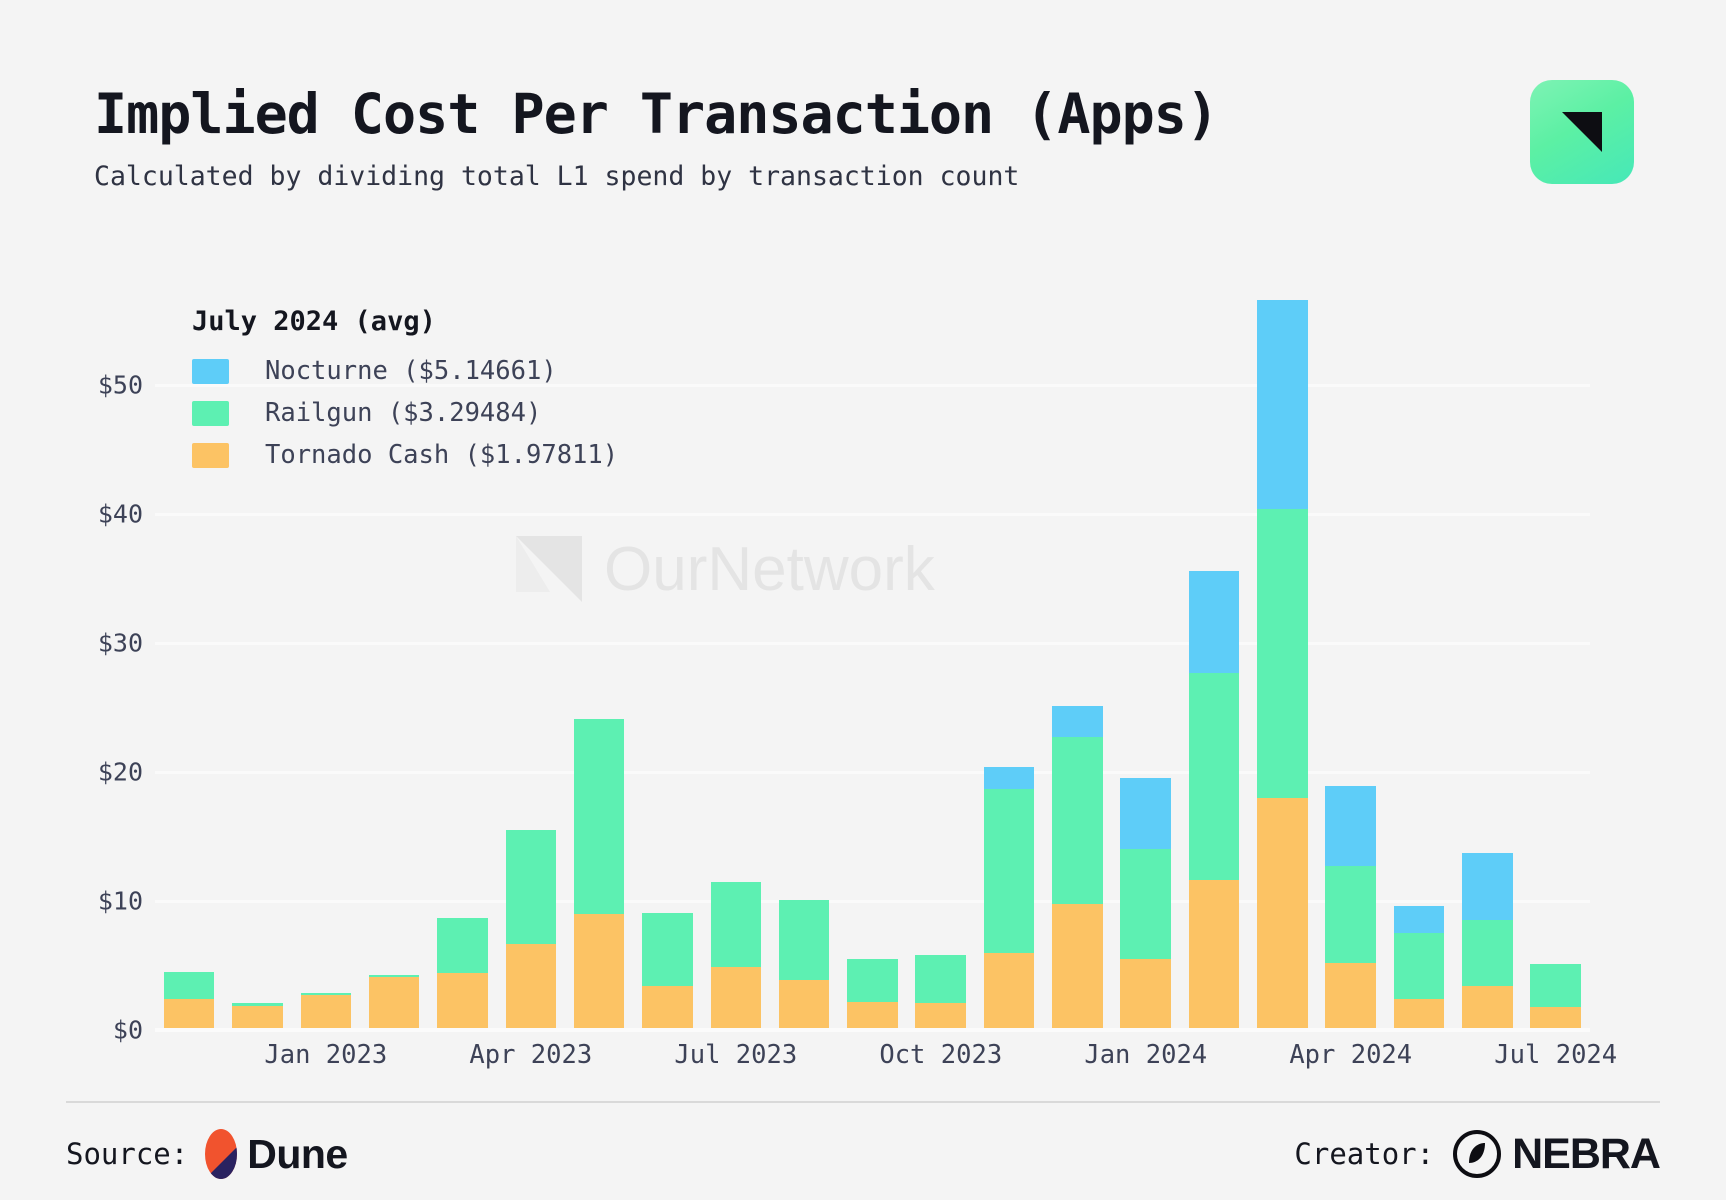 The height and width of the screenshot is (1200, 1726). I want to click on y-axis-tick-label: $30, so click(120, 643).